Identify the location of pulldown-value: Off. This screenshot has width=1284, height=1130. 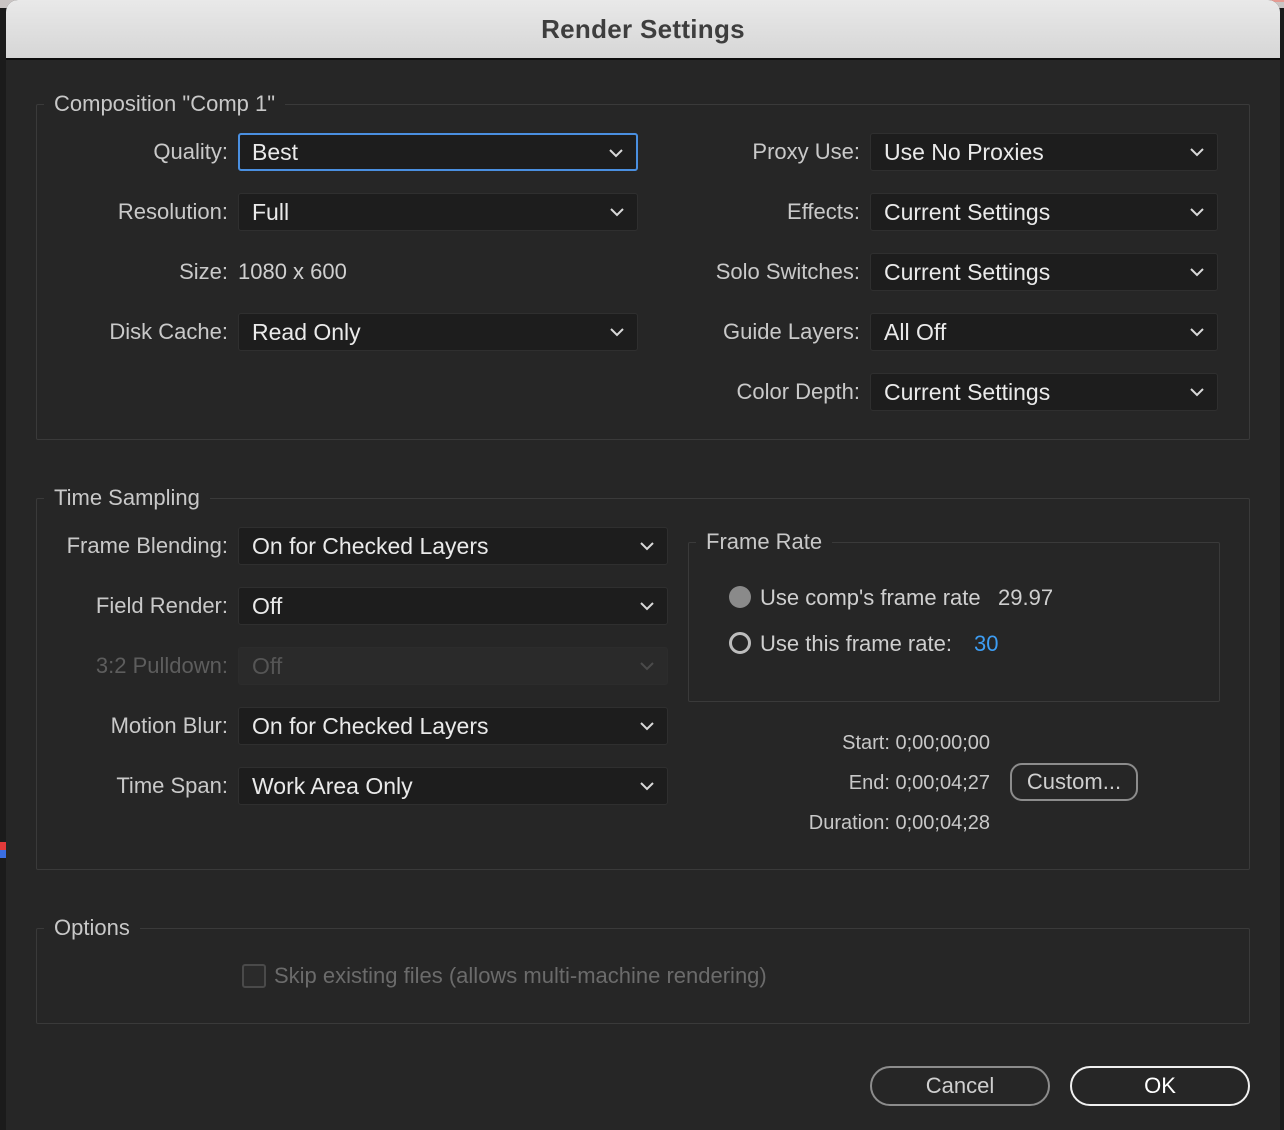
(267, 666).